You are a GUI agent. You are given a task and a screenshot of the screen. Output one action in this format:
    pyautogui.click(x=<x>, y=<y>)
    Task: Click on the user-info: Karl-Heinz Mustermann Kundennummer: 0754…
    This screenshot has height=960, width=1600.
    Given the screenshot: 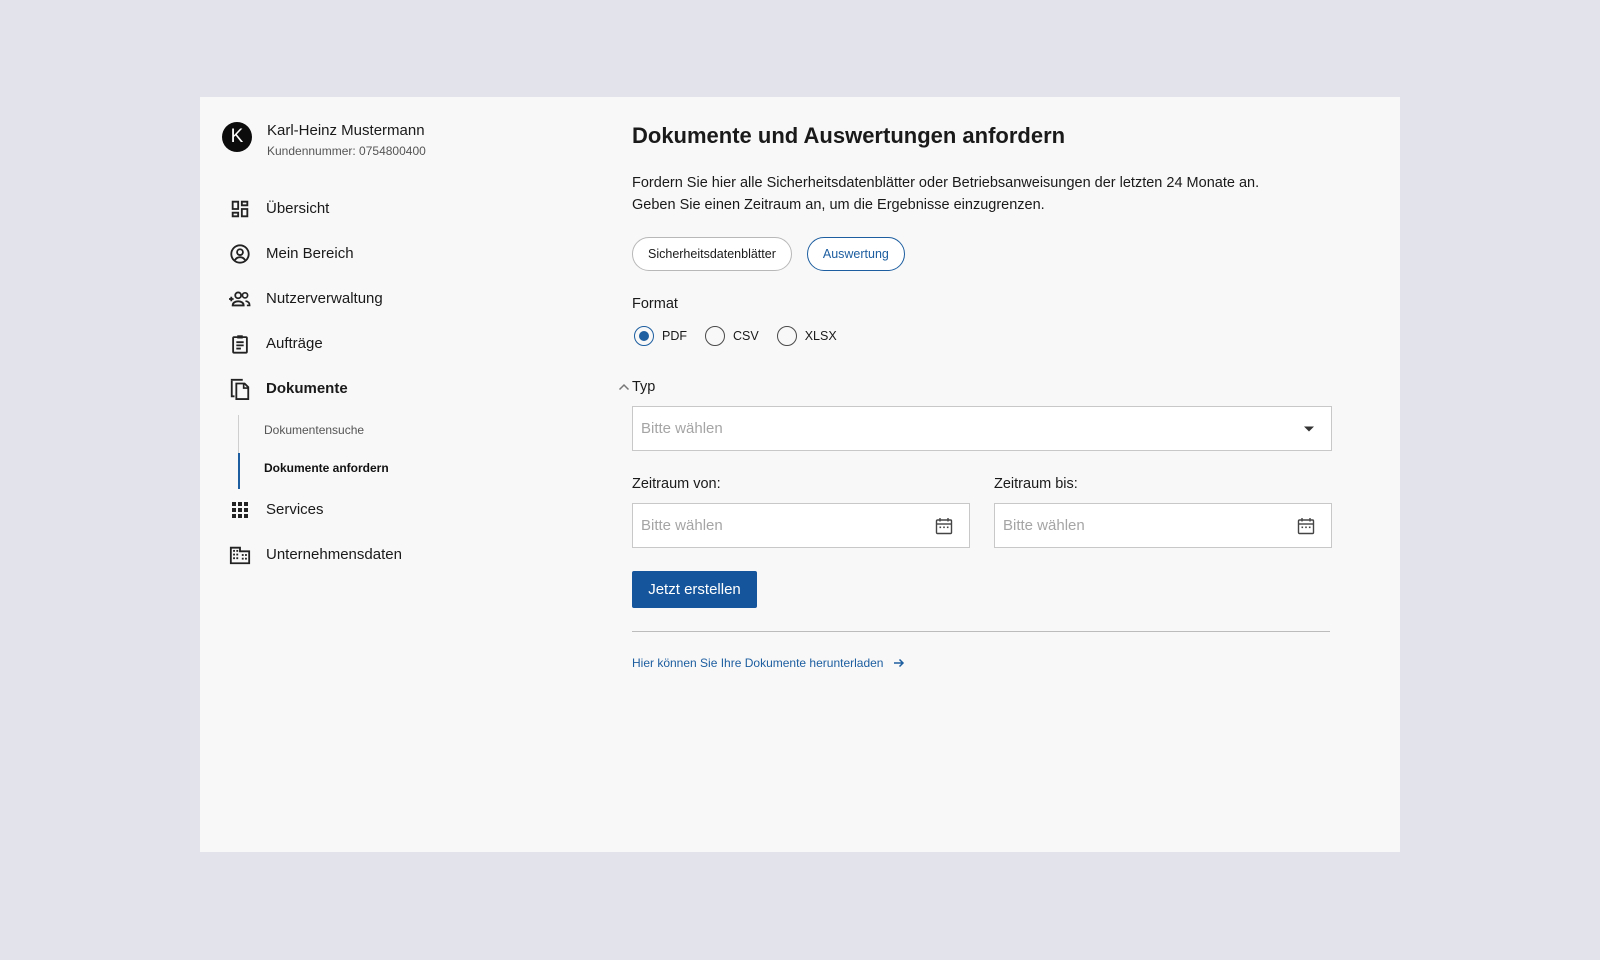 What is the action you would take?
    pyautogui.click(x=346, y=140)
    